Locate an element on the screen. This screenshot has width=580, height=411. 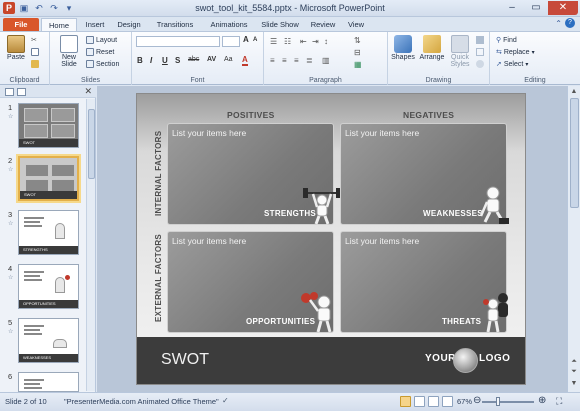
zoom-in-icon: ⊕ is located at coordinates (542, 400).